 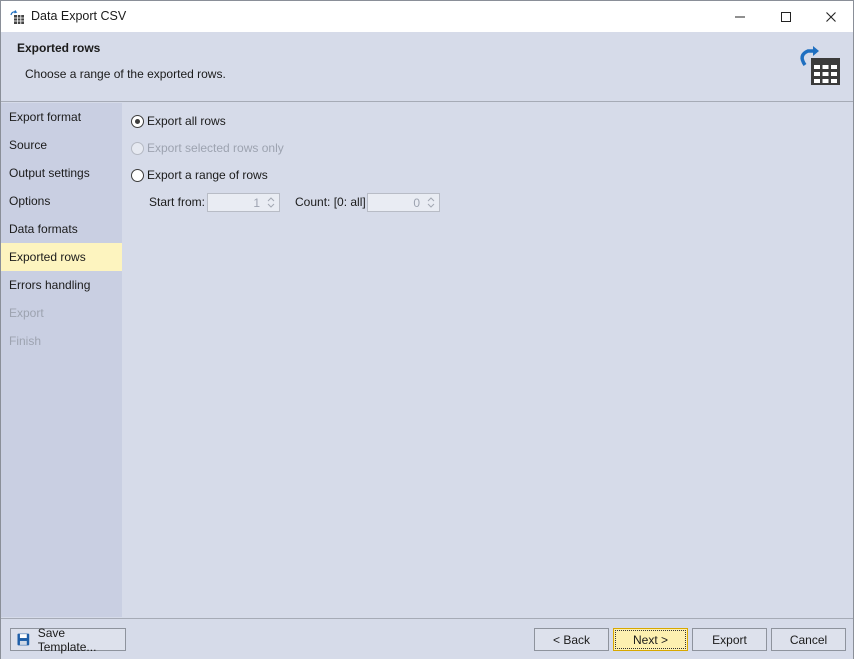 I want to click on maximize-button, so click(x=786, y=16).